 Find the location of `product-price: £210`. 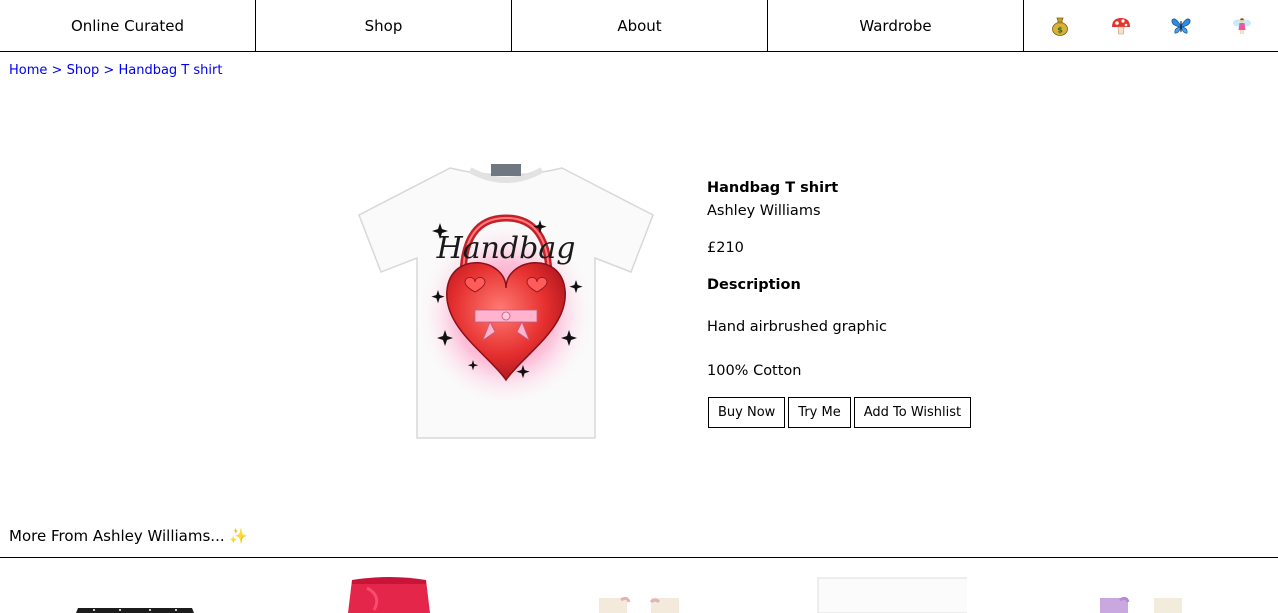

product-price: £210 is located at coordinates (725, 248).